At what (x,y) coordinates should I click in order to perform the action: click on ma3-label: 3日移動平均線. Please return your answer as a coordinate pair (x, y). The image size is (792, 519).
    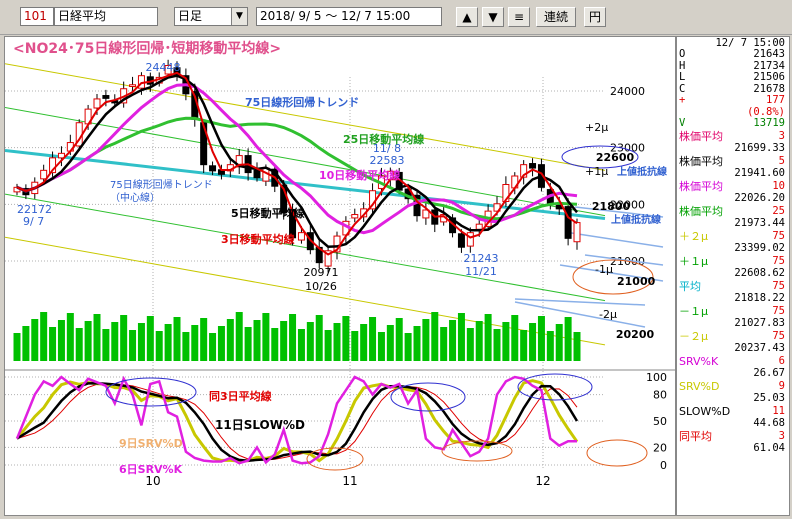
    Looking at the image, I should click on (258, 239).